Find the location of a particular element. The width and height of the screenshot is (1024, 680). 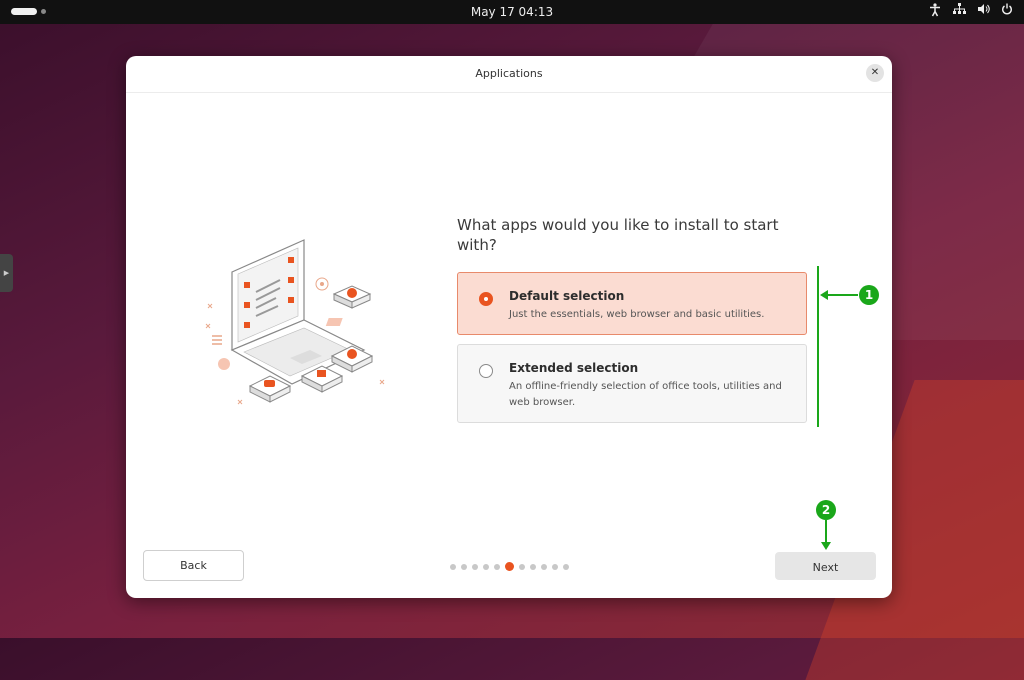

volume-icon is located at coordinates (983, 11).